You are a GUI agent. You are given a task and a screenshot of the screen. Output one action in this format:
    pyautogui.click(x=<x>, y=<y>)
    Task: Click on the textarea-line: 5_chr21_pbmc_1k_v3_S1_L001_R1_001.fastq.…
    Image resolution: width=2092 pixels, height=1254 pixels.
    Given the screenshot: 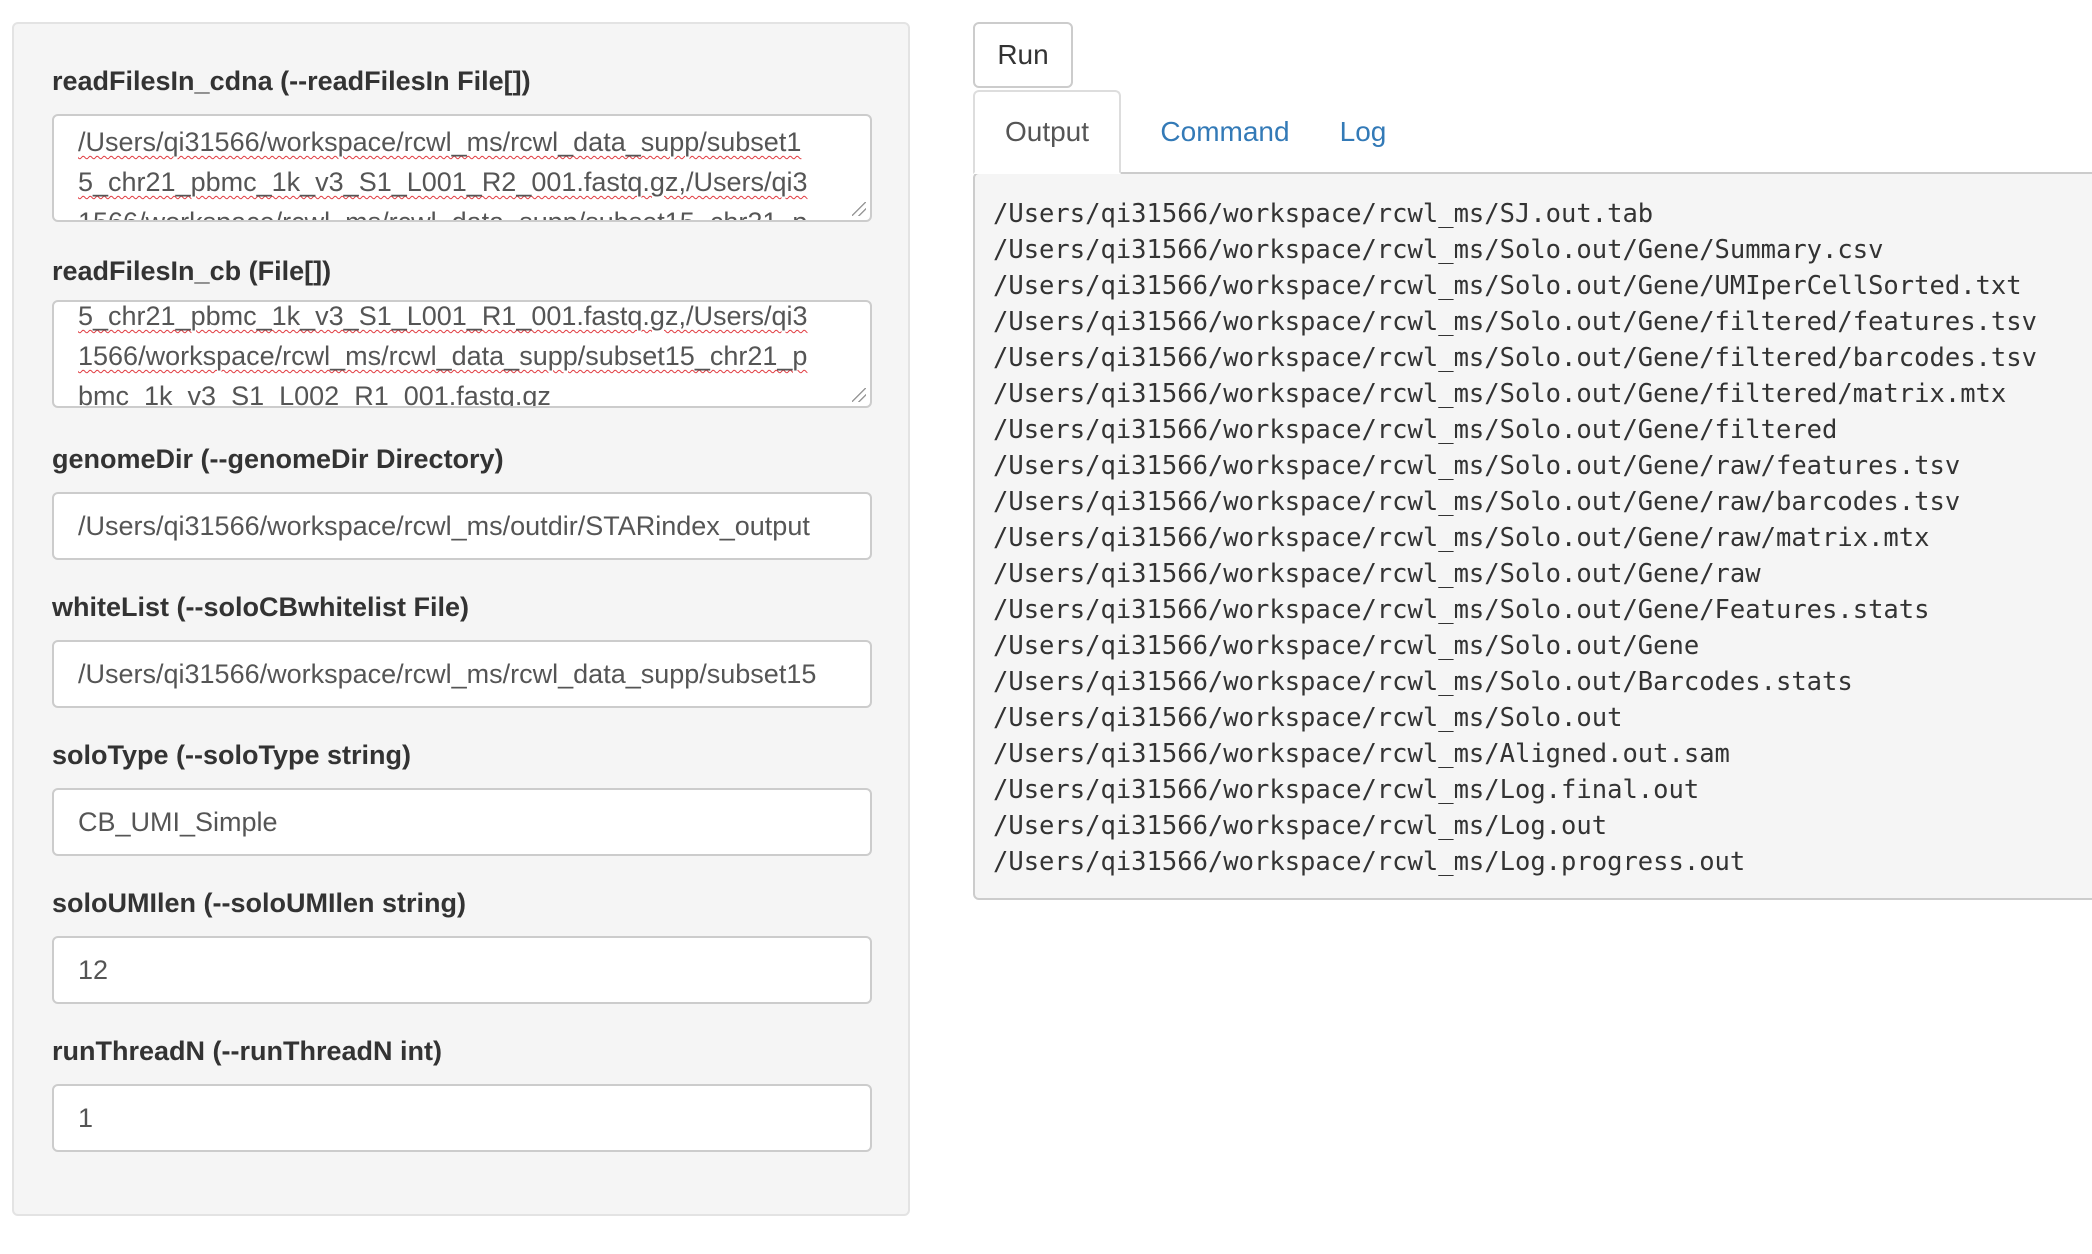 What is the action you would take?
    pyautogui.click(x=443, y=316)
    